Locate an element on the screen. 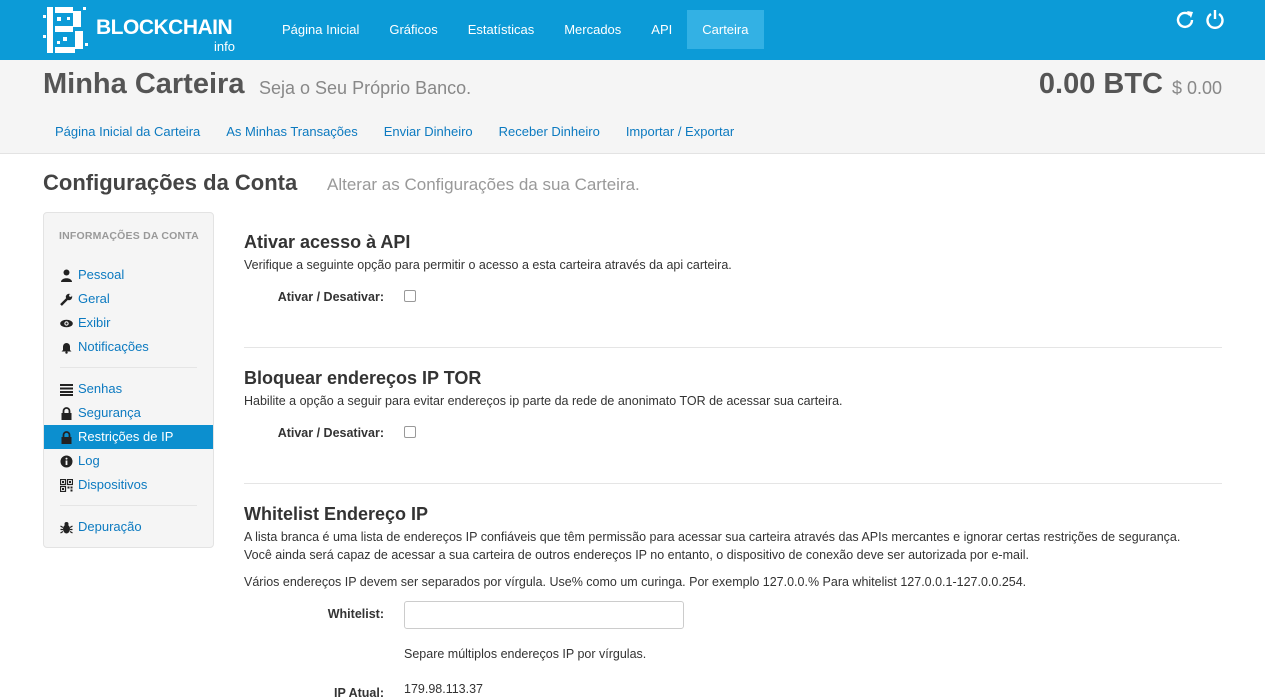 This screenshot has width=1265, height=698. sidebar-item-passwords: Senhas is located at coordinates (128, 389).